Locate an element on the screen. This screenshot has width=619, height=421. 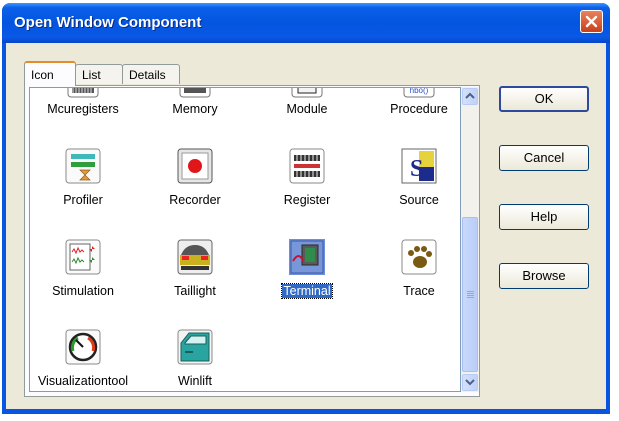
visualizationtool-icon is located at coordinates (83, 347).